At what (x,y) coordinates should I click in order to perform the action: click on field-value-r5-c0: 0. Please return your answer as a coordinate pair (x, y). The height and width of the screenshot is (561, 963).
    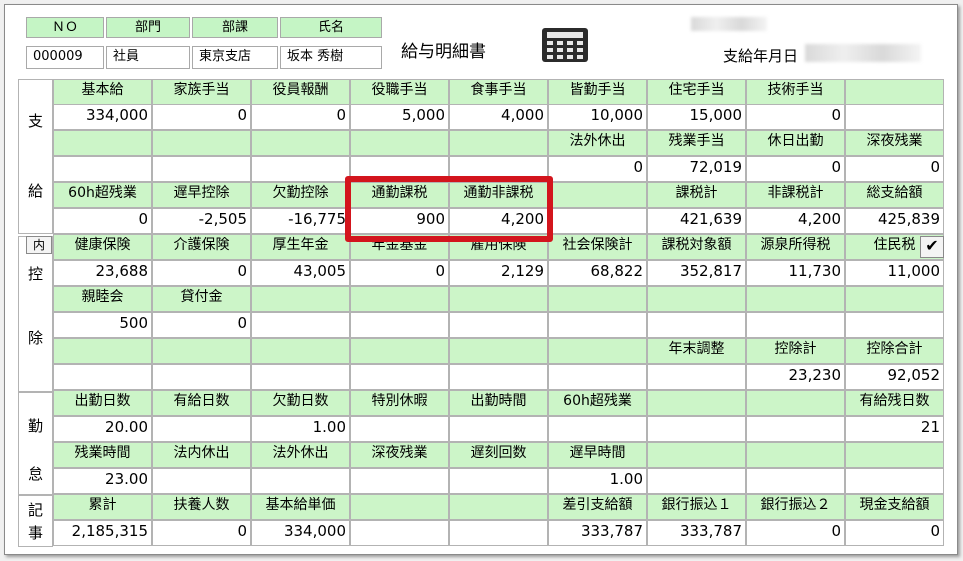
    Looking at the image, I should click on (102, 221).